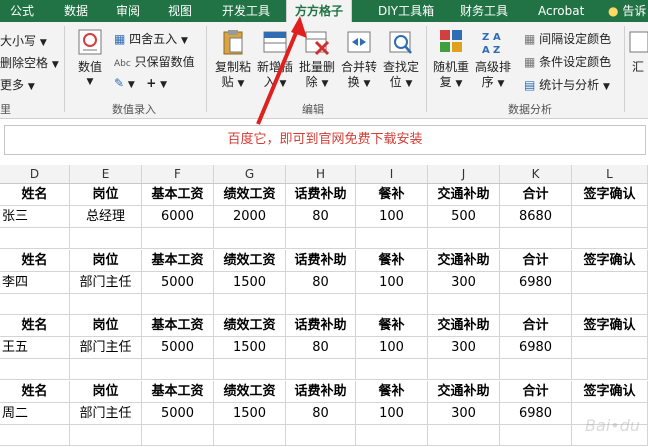 This screenshot has height=447, width=648. What do you see at coordinates (35, 217) in the screenshot?
I see `data-cell: 张三` at bounding box center [35, 217].